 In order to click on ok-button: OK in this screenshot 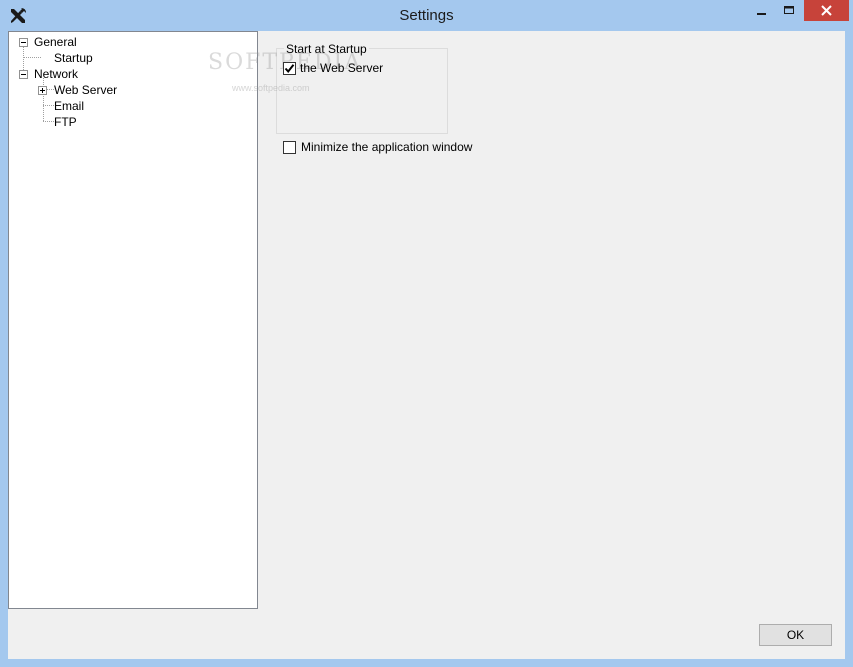, I will do `click(795, 635)`.